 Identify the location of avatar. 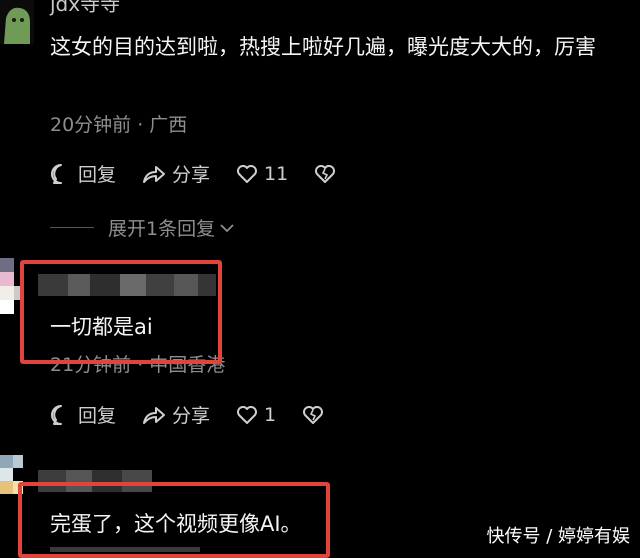
(17, 22).